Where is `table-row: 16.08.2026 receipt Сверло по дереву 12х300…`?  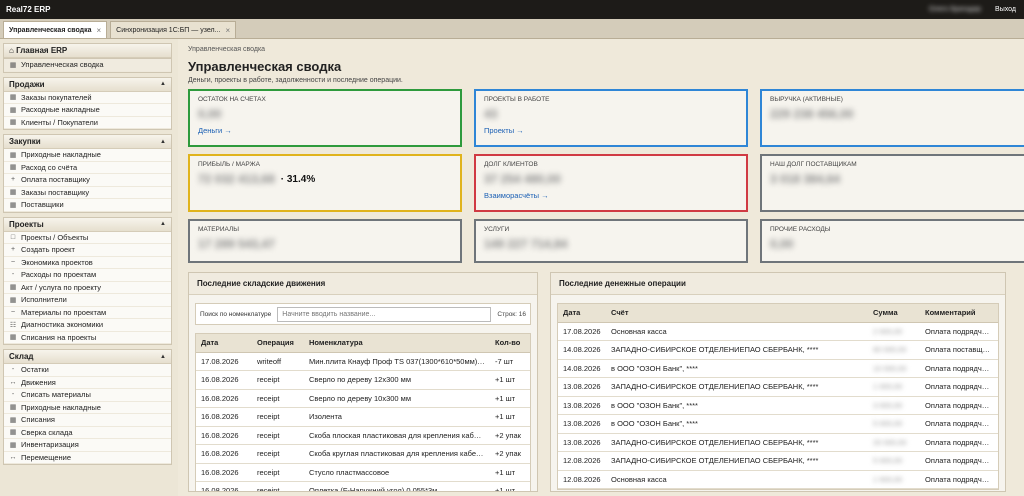
table-row: 16.08.2026 receipt Сверло по дереву 12х300… is located at coordinates (363, 380).